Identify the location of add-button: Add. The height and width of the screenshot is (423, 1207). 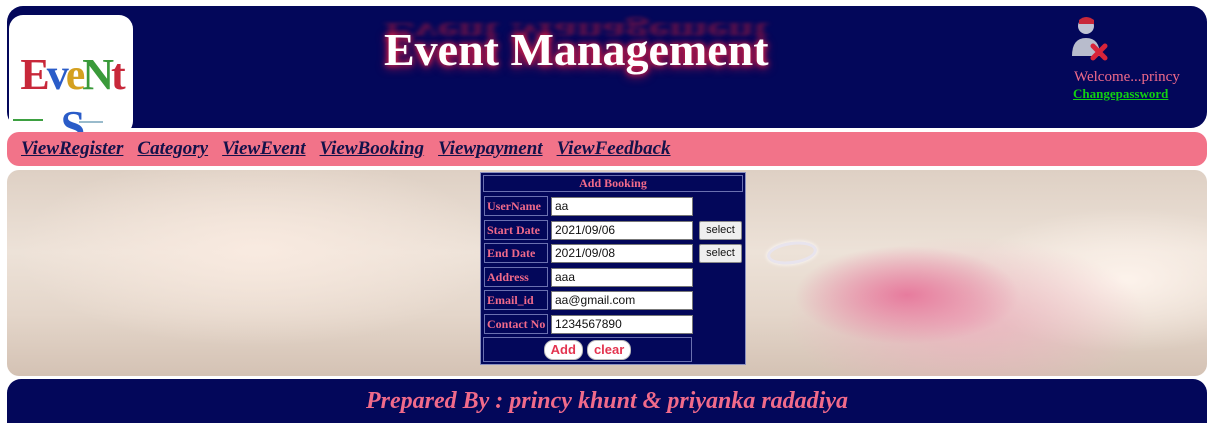
(563, 349).